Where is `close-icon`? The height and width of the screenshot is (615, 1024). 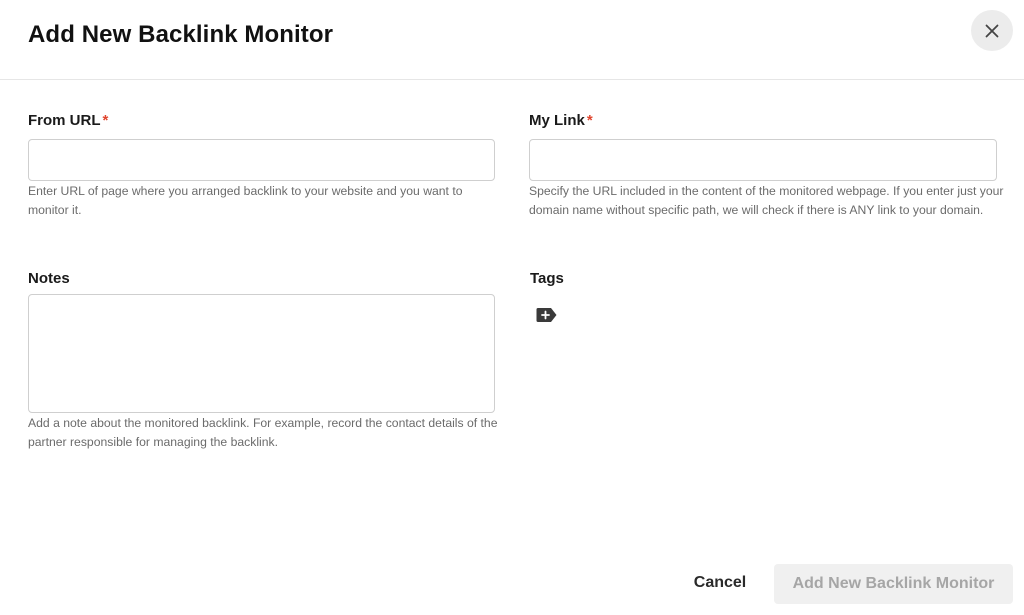 close-icon is located at coordinates (992, 30).